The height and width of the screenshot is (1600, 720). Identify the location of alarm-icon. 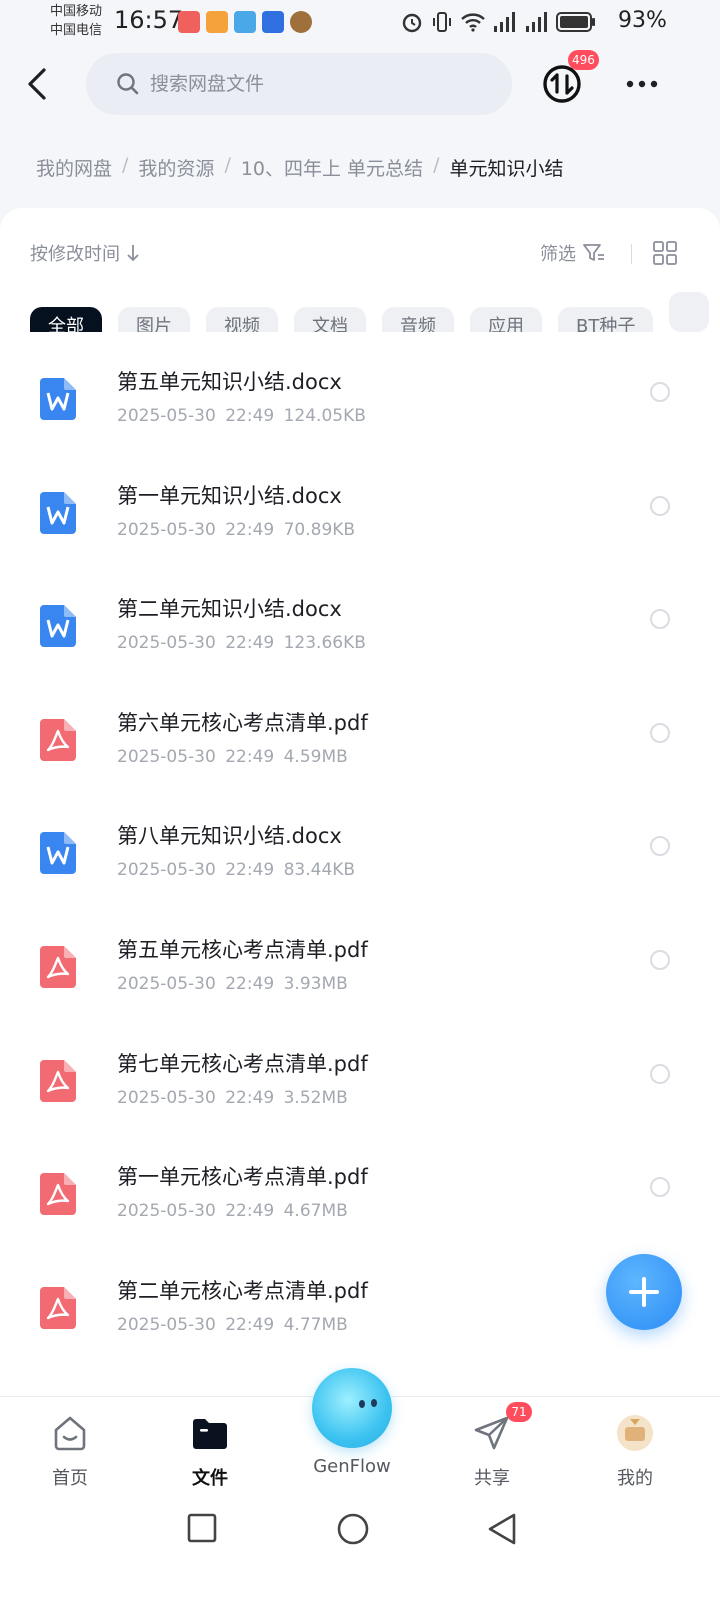
(412, 23).